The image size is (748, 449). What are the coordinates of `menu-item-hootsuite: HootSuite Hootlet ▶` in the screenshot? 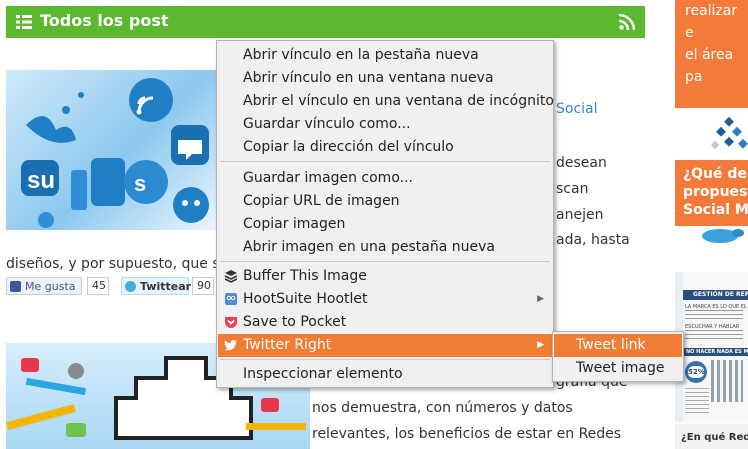 It's located at (385, 299).